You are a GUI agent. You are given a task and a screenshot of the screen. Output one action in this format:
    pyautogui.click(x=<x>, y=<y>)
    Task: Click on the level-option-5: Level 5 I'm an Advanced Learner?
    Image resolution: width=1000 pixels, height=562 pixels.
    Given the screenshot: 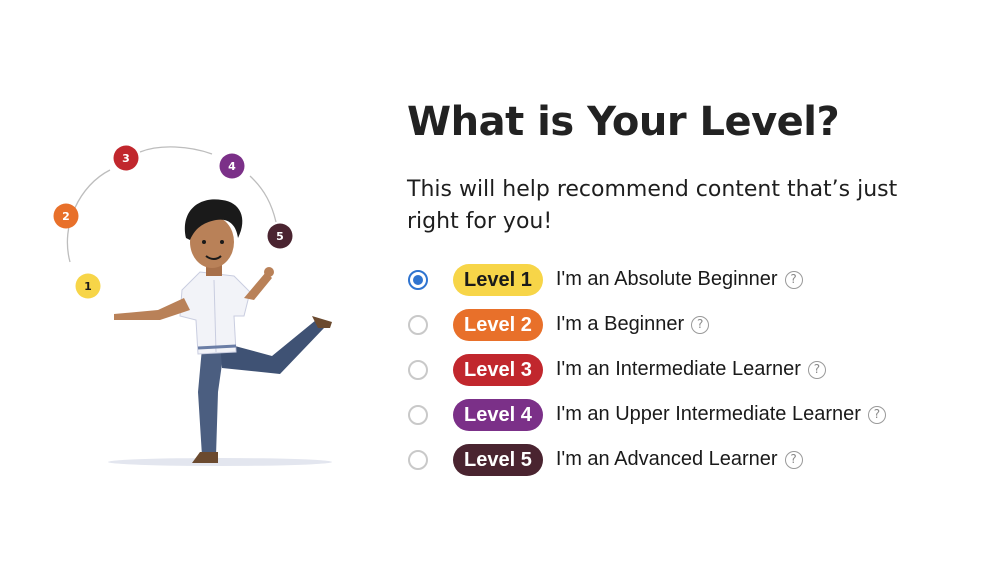 What is the action you would take?
    pyautogui.click(x=692, y=459)
    